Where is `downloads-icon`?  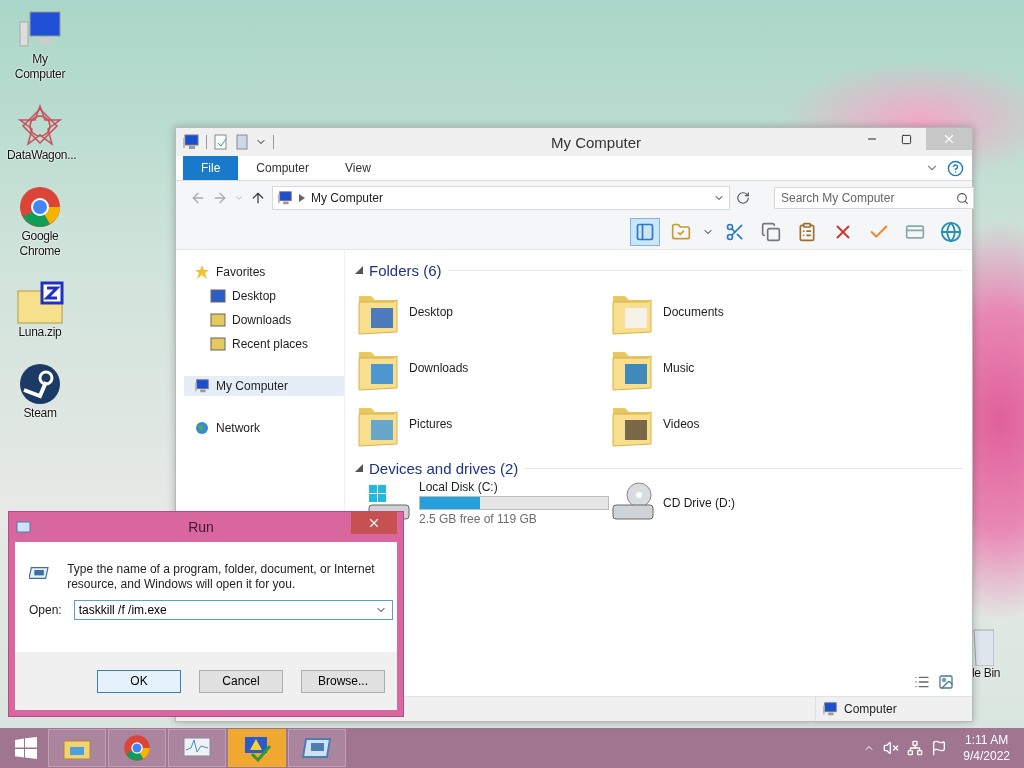 downloads-icon is located at coordinates (218, 320).